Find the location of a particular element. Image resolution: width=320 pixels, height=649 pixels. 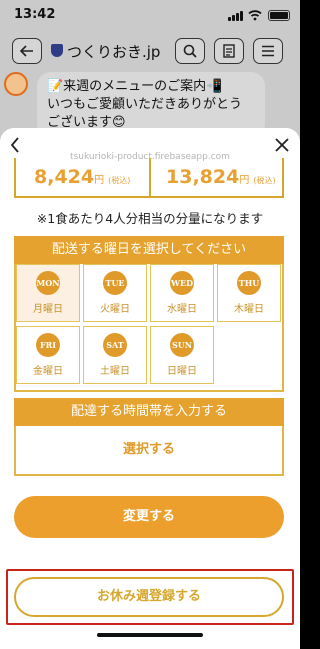

day-abbr-badge: WED is located at coordinates (182, 283).